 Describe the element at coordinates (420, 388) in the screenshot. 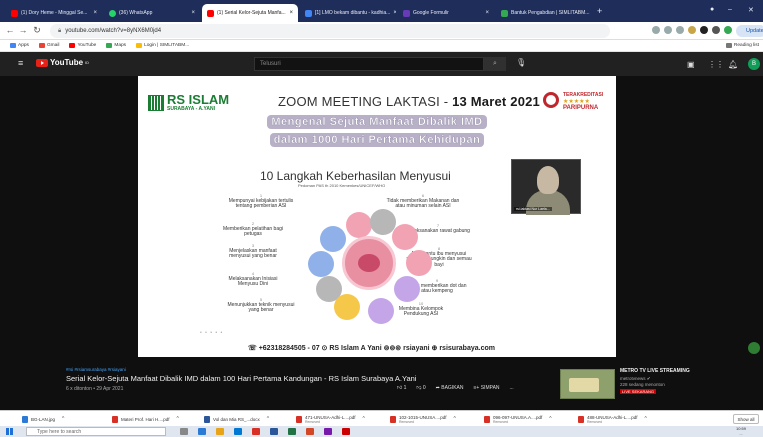

I see `dislike-button: 👎︎ 0` at that location.